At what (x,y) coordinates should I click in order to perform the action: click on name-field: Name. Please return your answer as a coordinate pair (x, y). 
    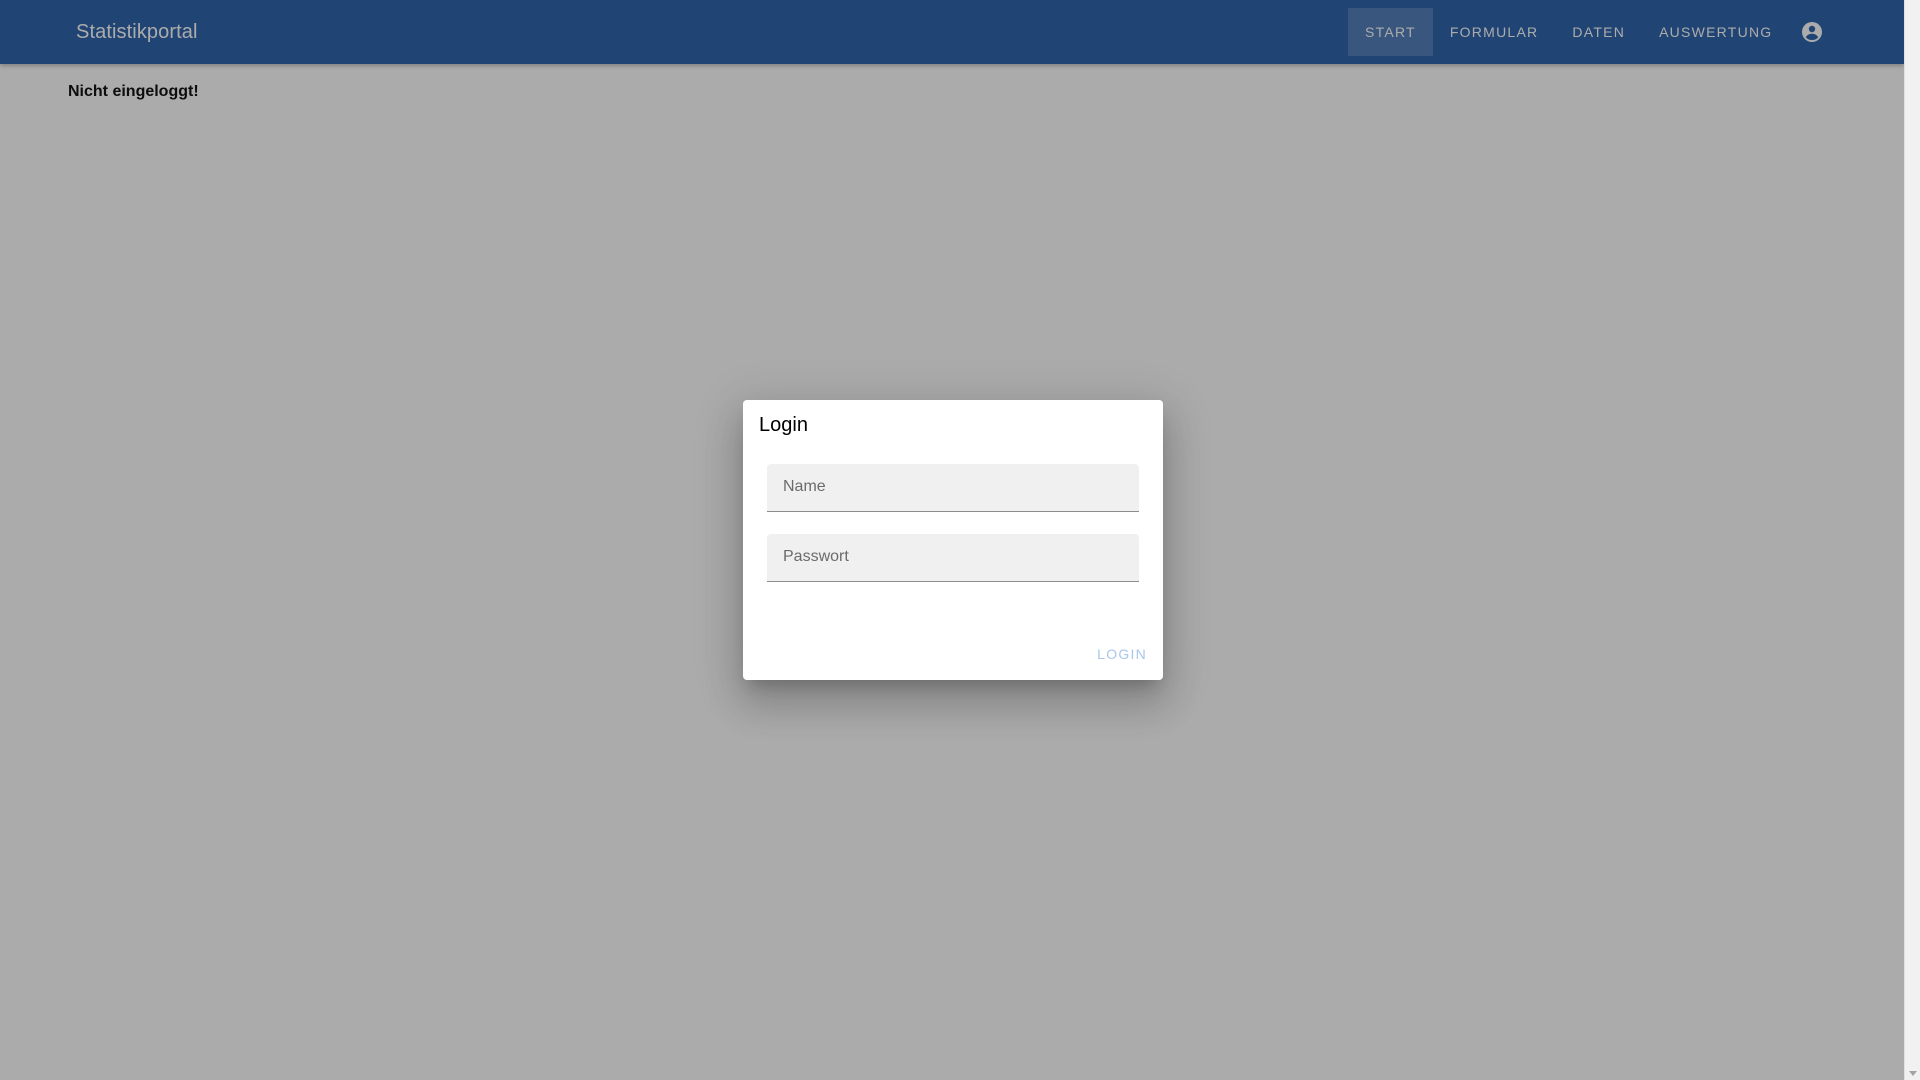
    Looking at the image, I should click on (953, 488).